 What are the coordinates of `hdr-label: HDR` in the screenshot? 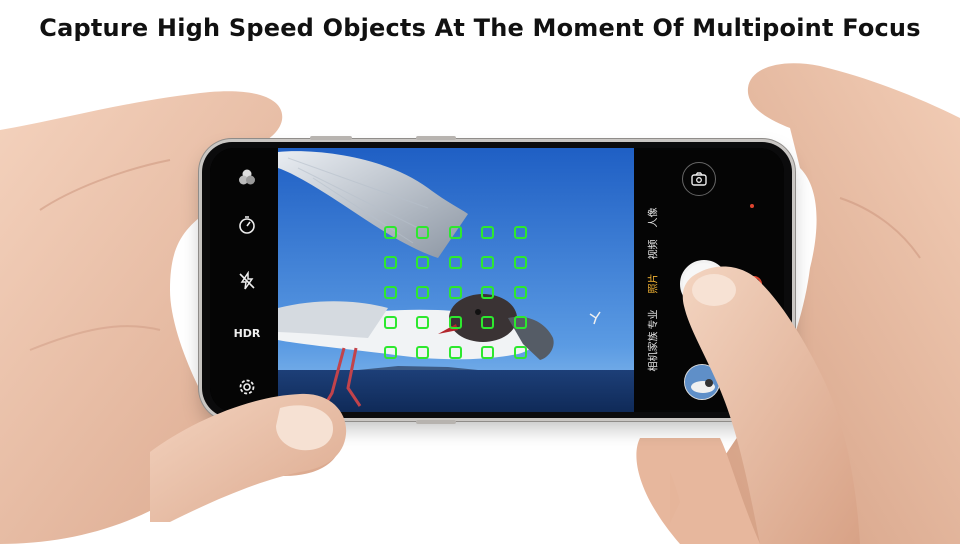 It's located at (247, 333).